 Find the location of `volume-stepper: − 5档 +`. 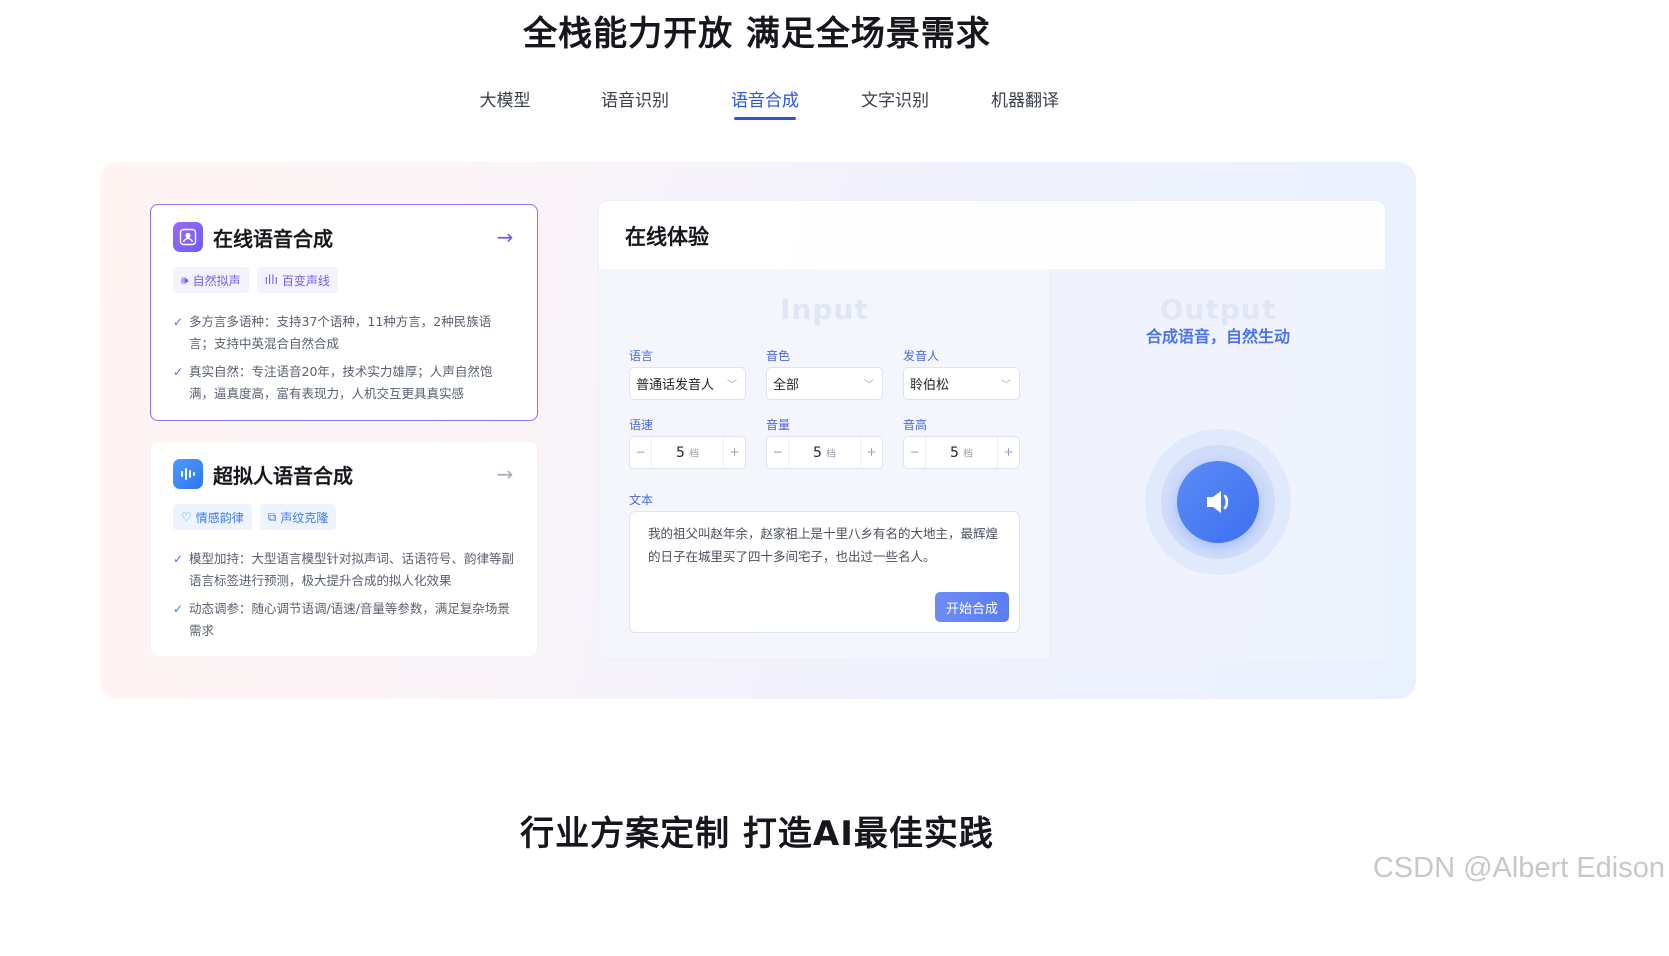

volume-stepper: − 5档 + is located at coordinates (824, 452).